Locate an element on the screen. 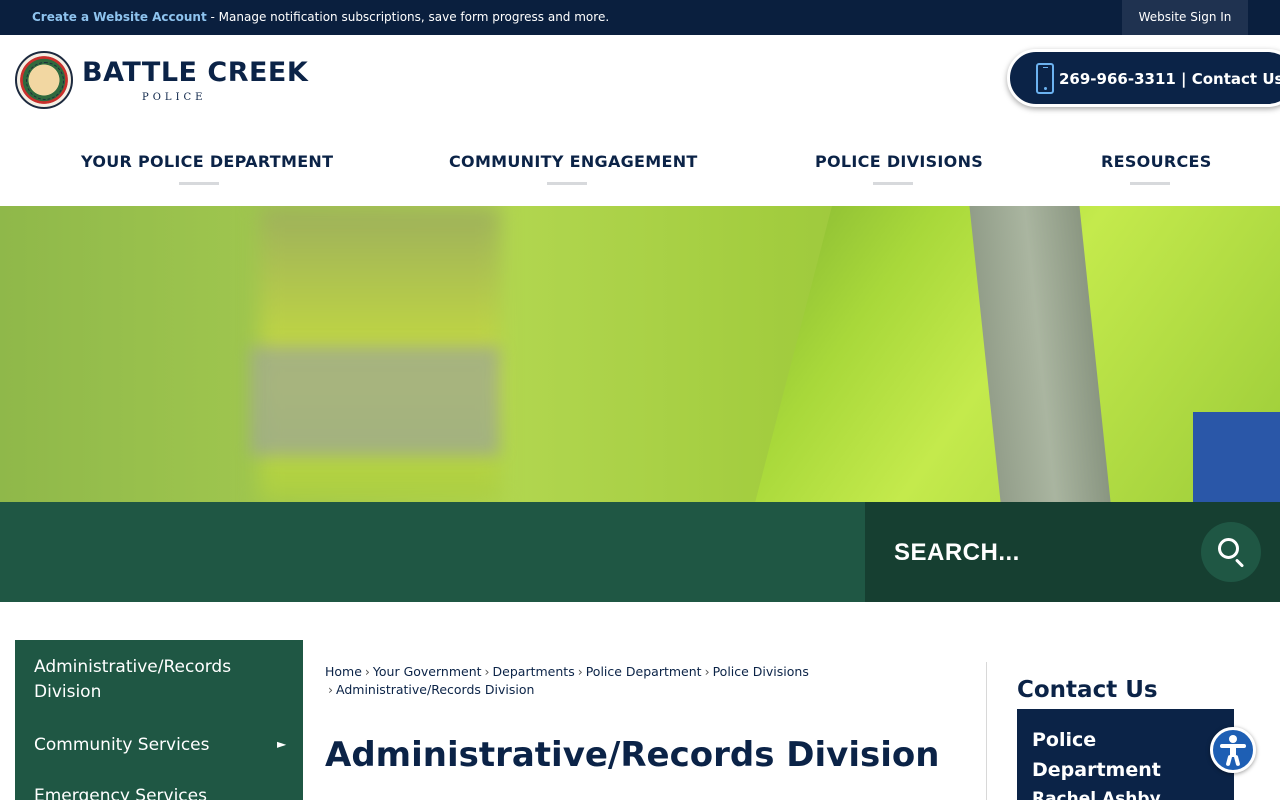  nav-your-police-department: YOUR POLICE DEPARTMENT is located at coordinates (207, 168).